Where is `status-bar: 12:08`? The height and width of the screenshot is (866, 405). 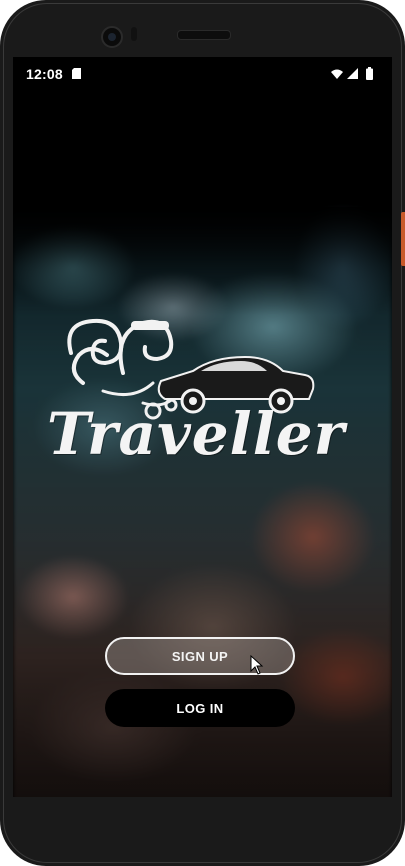
status-bar: 12:08 is located at coordinates (202, 74).